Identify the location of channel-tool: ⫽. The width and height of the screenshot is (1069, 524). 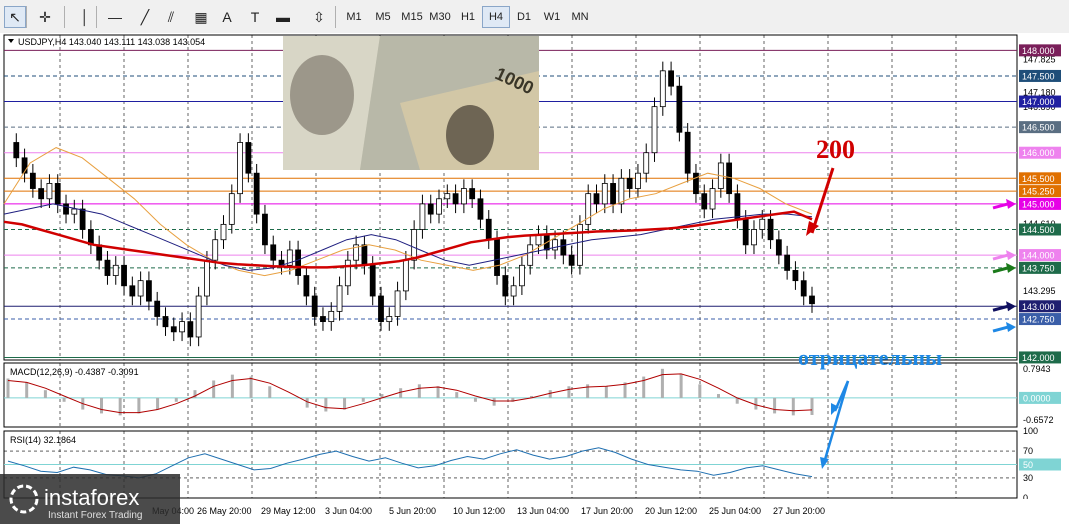
(171, 17).